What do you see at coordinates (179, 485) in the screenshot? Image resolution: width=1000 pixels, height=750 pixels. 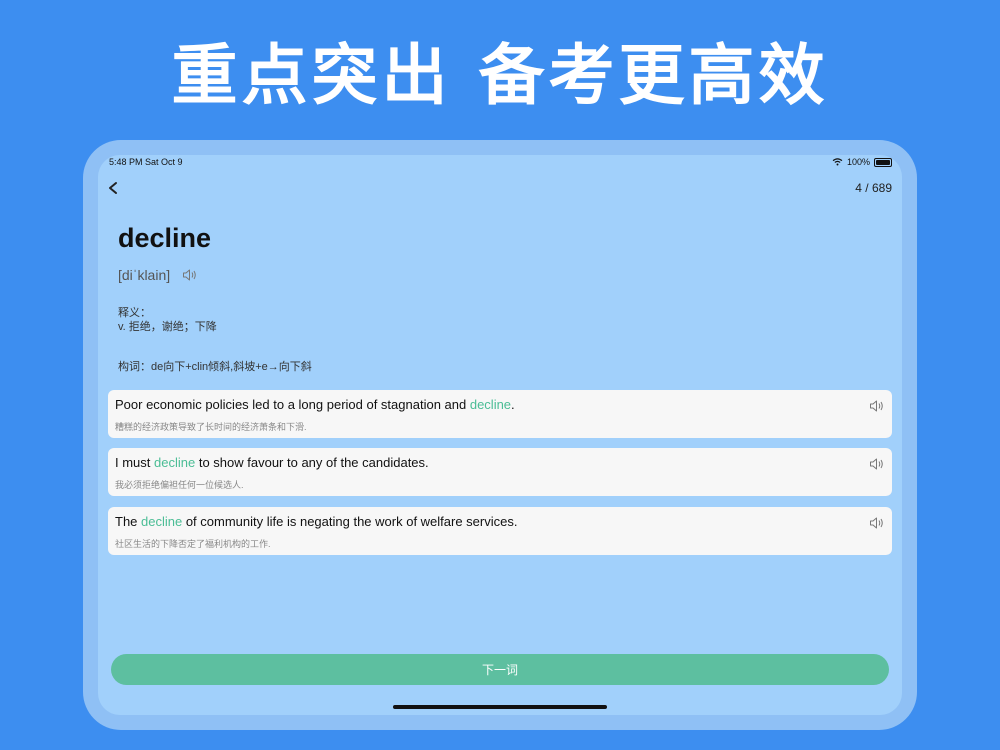 I see `example-translation: 我必须拒绝偏袒任何一位候选人.` at bounding box center [179, 485].